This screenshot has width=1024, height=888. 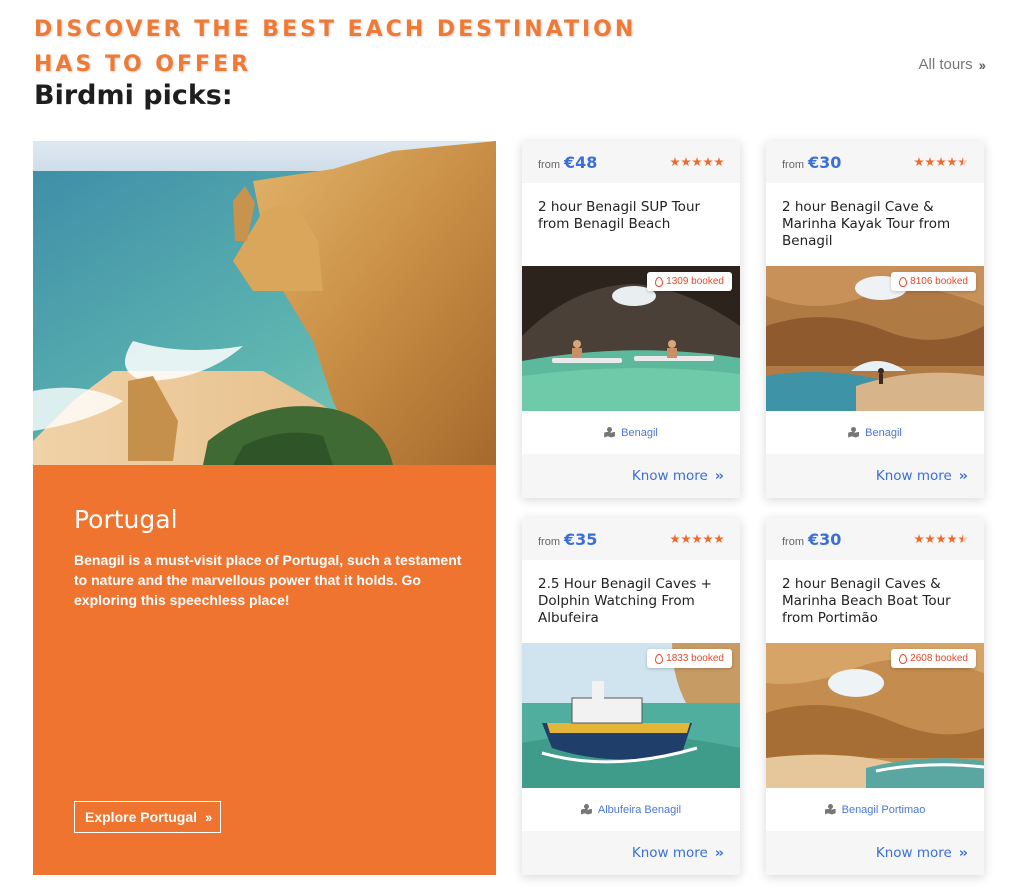 What do you see at coordinates (939, 281) in the screenshot?
I see `booked-count: 8106 booked` at bounding box center [939, 281].